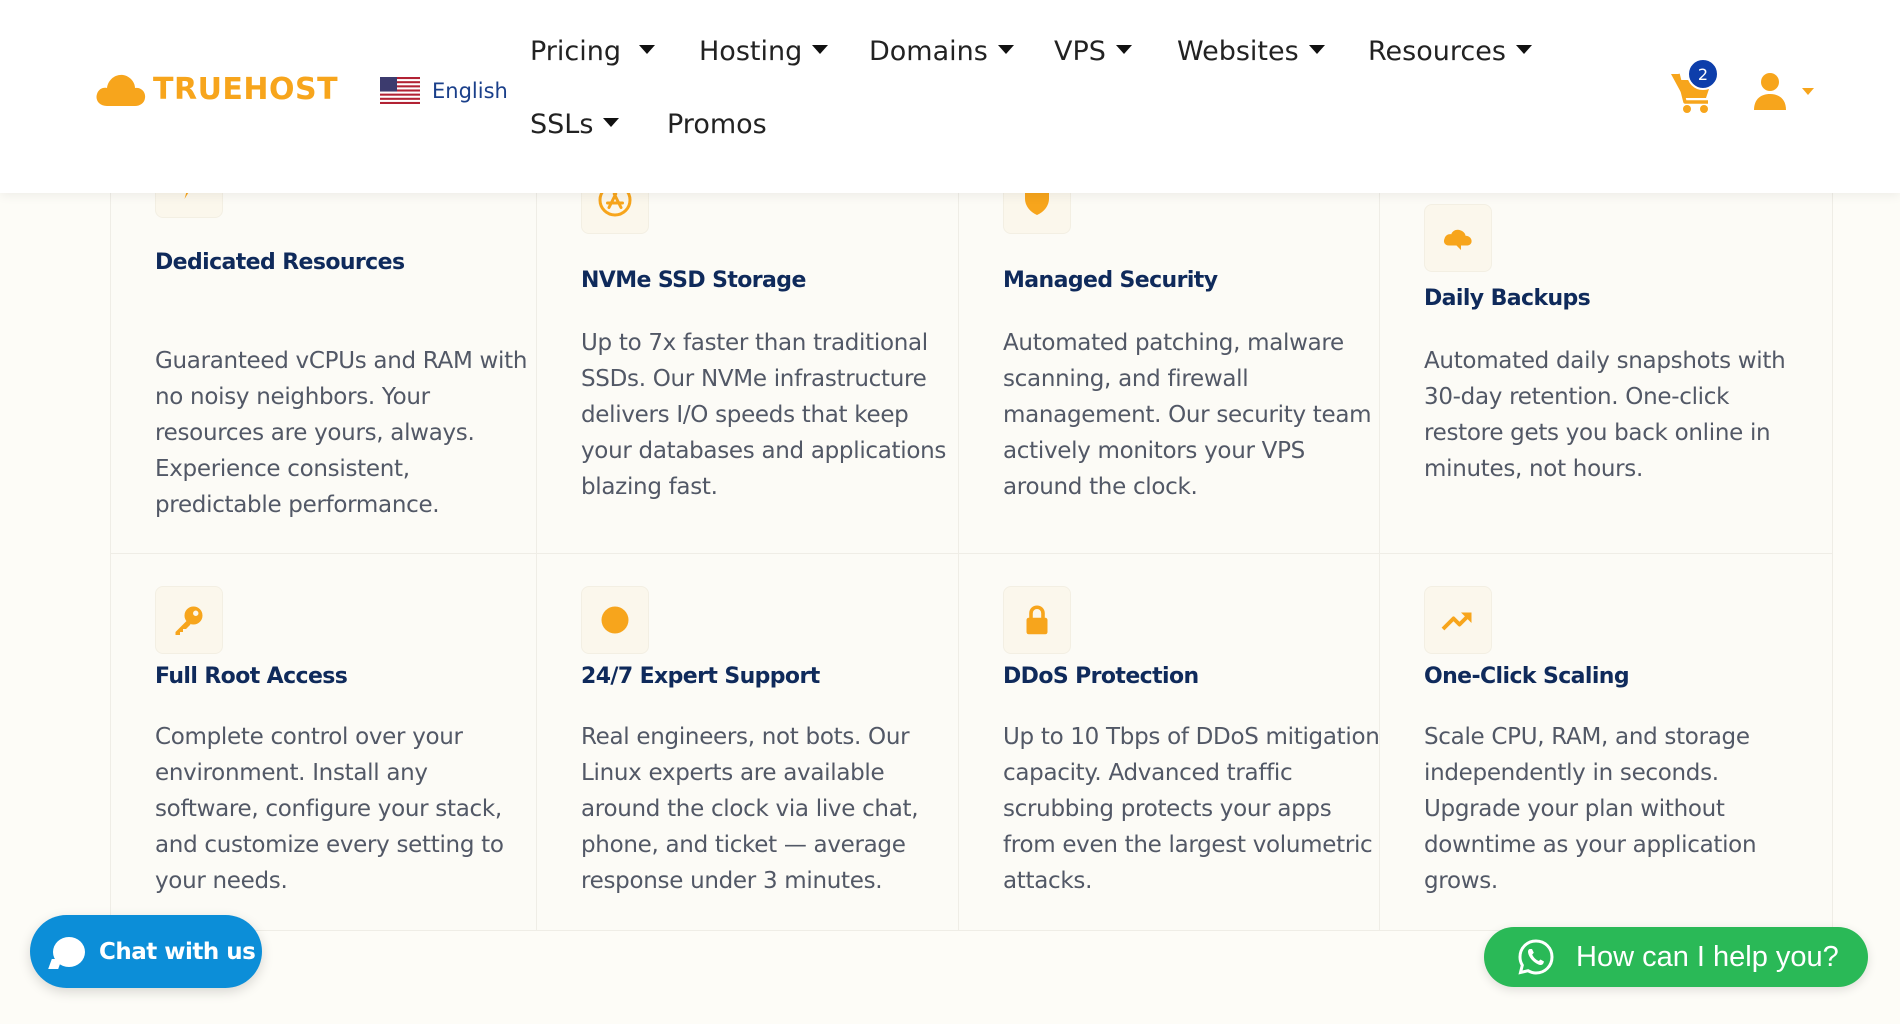 Image resolution: width=1900 pixels, height=1024 pixels. I want to click on nav-resources: Resources, so click(1450, 51).